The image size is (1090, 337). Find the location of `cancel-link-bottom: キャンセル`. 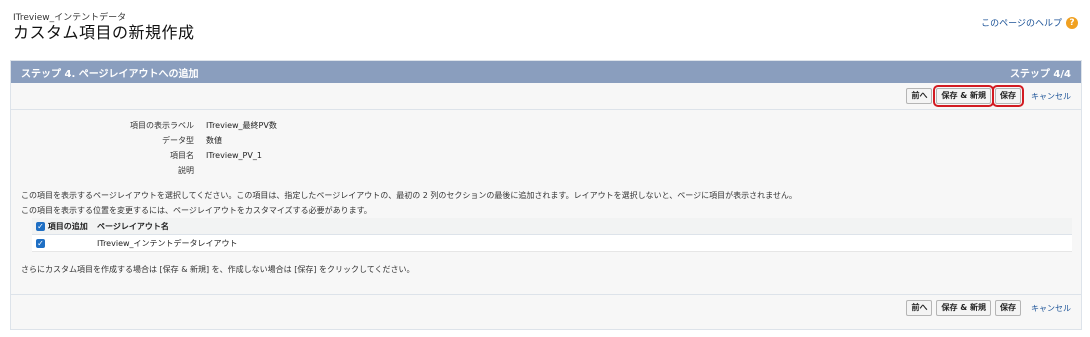

cancel-link-bottom: キャンセル is located at coordinates (1051, 308).